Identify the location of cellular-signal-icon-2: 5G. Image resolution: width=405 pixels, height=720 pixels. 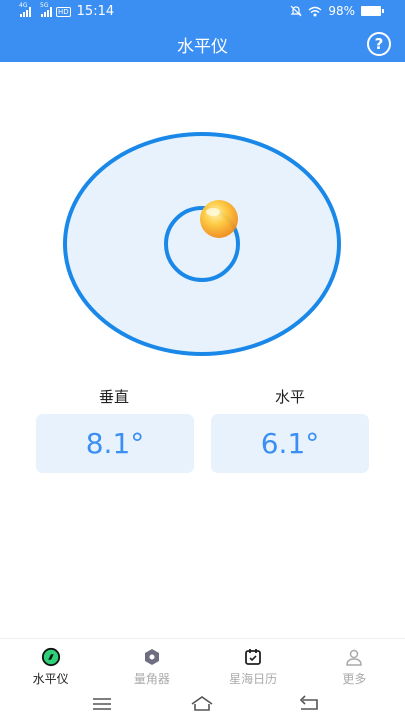
(46, 9).